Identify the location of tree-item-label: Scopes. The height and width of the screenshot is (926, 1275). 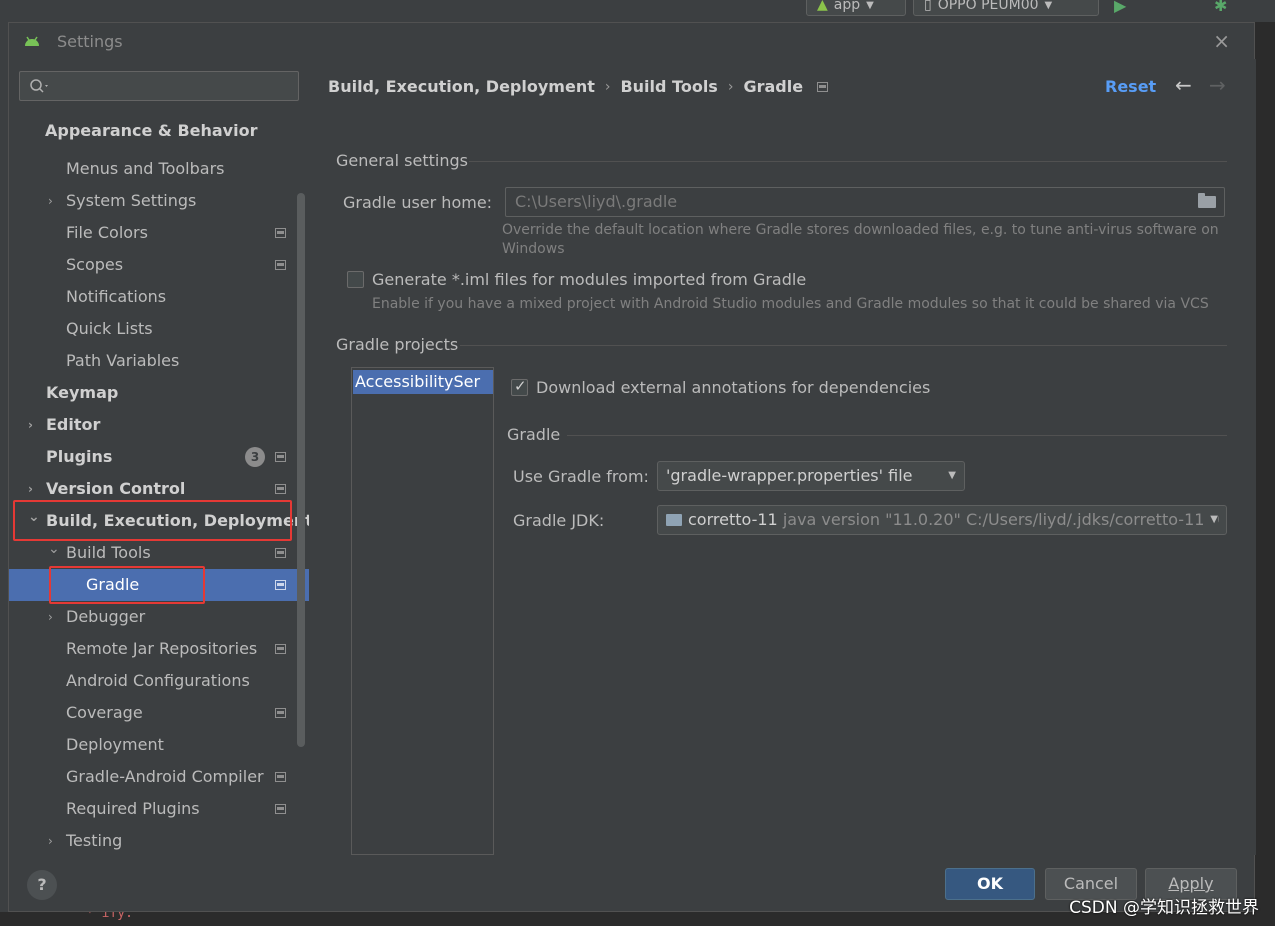
(95, 264).